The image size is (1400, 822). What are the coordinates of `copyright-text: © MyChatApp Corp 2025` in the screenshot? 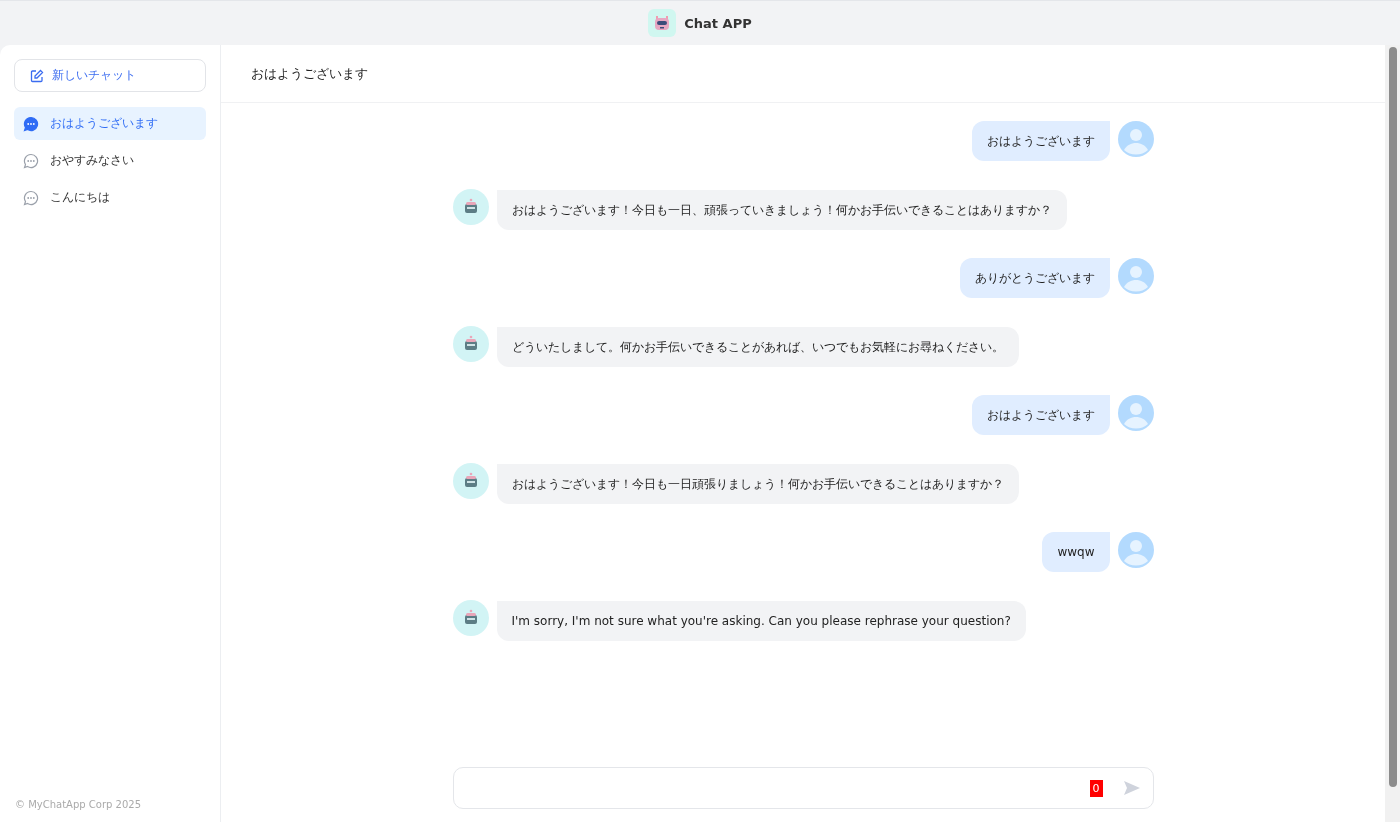 It's located at (78, 804).